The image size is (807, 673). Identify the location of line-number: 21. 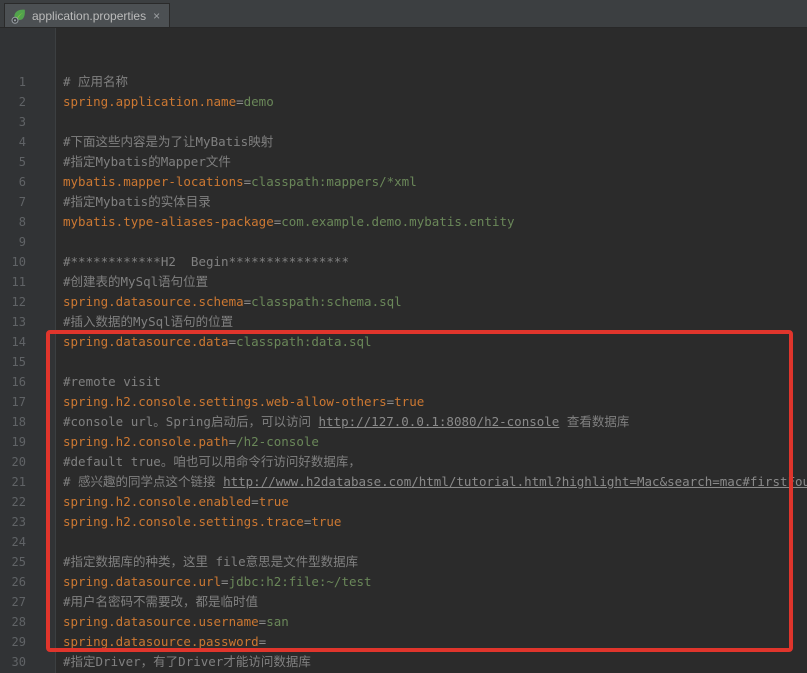
(18, 482).